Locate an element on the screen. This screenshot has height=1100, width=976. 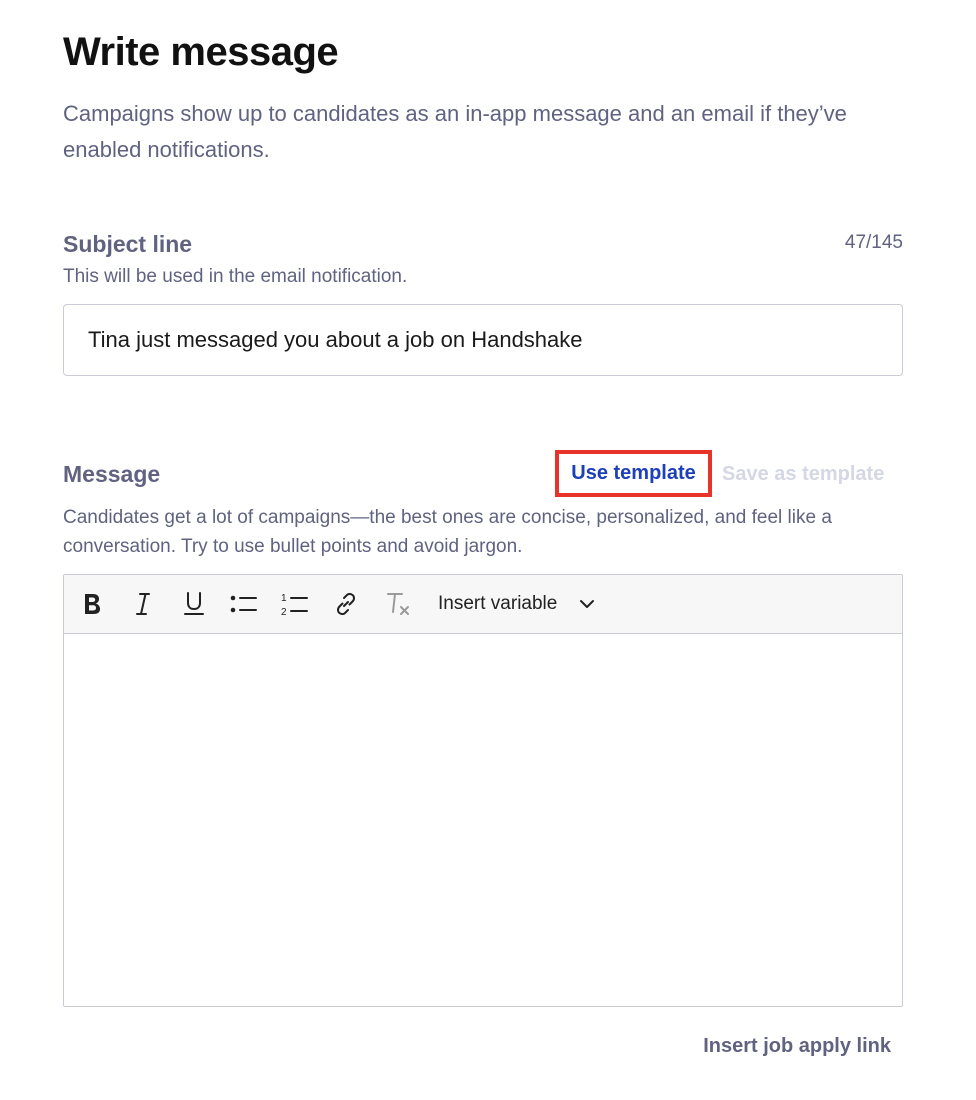
italic-icon is located at coordinates (143, 604).